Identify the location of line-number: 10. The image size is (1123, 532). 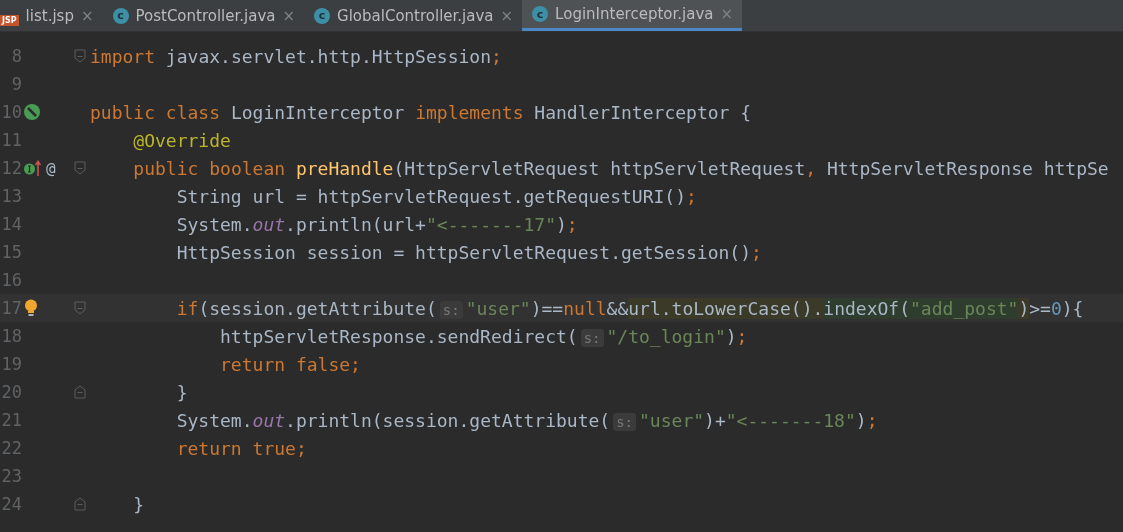
(11, 112).